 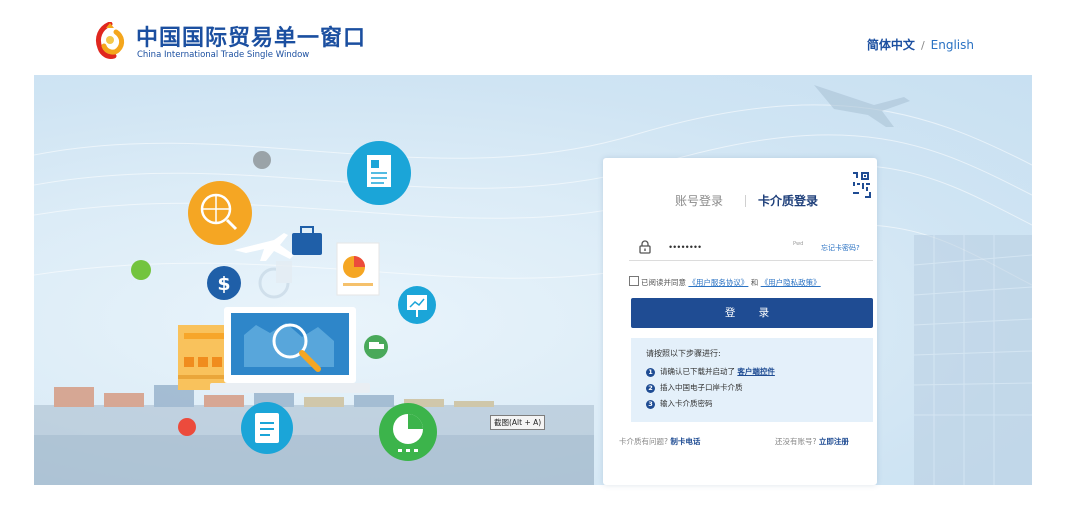 I want to click on step-1: 1 请确认已下载并启动了 客户端控件, so click(x=710, y=371).